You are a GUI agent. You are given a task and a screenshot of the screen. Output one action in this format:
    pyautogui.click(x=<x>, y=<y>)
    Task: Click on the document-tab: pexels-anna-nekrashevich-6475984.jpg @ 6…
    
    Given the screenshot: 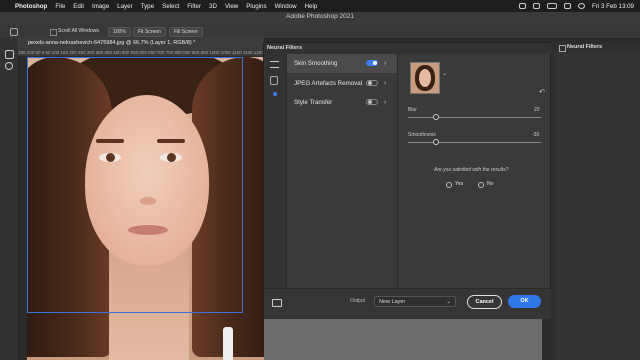 What is the action you would take?
    pyautogui.click(x=141, y=43)
    